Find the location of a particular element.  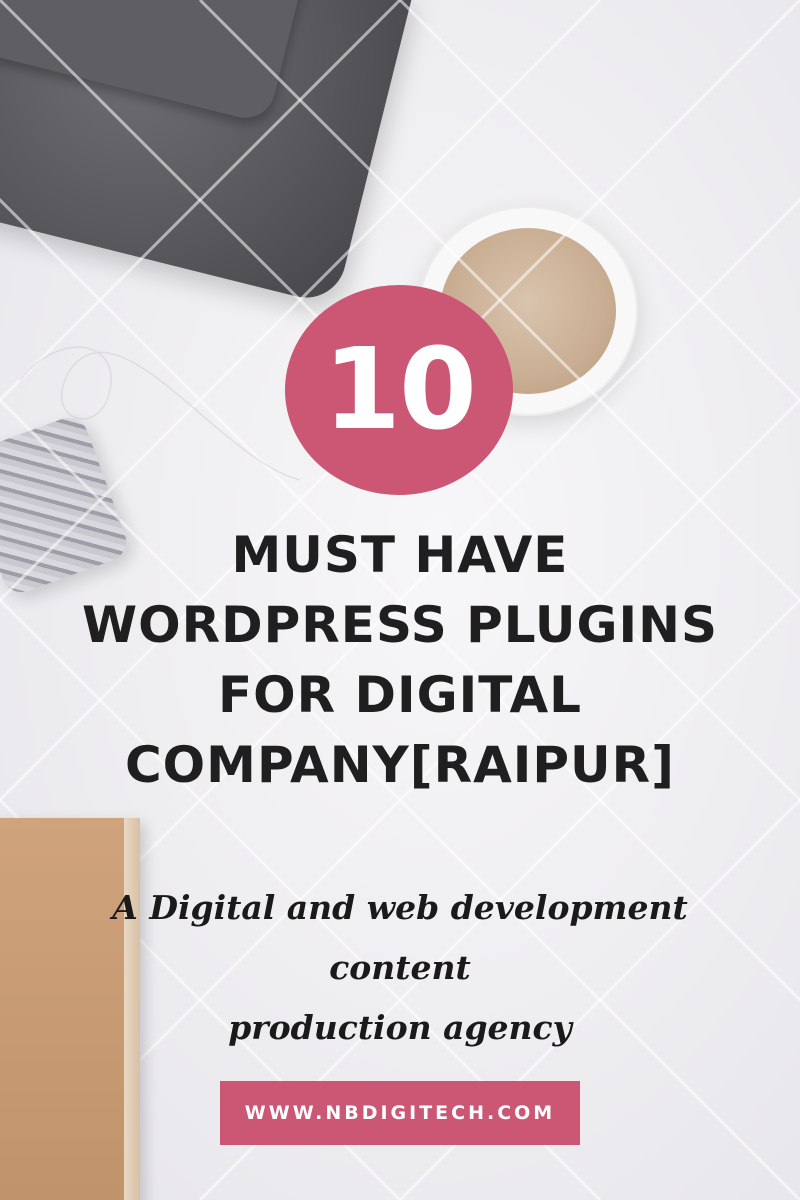

website-url-button: WWW.NBDIGITECH.COM is located at coordinates (400, 1113).